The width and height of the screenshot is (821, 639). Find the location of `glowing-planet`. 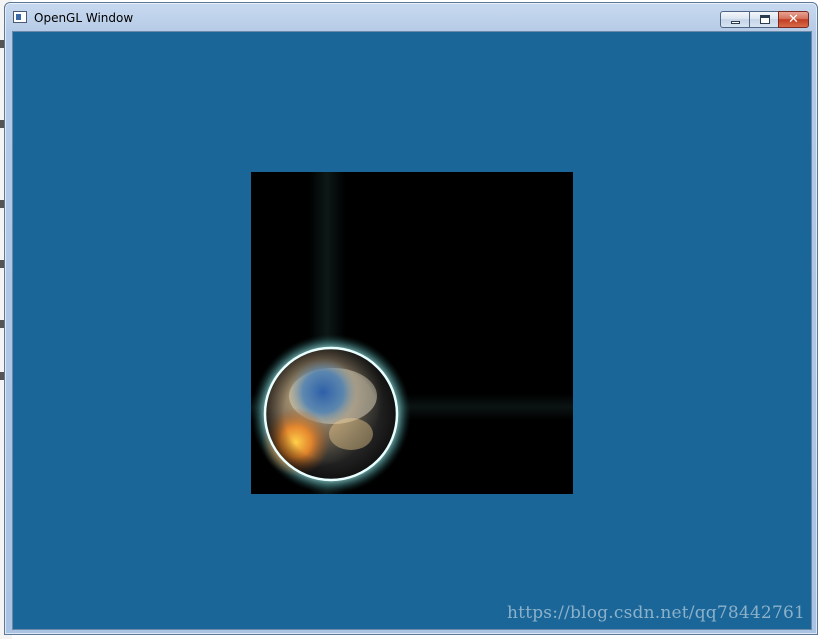

glowing-planet is located at coordinates (331, 414).